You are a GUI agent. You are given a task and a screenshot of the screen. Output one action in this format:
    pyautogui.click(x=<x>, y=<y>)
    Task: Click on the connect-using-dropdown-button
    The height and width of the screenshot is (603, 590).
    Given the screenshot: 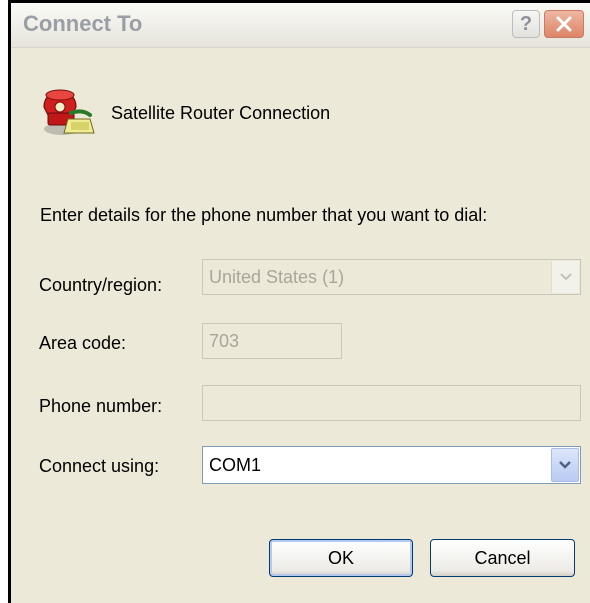 What is the action you would take?
    pyautogui.click(x=565, y=465)
    